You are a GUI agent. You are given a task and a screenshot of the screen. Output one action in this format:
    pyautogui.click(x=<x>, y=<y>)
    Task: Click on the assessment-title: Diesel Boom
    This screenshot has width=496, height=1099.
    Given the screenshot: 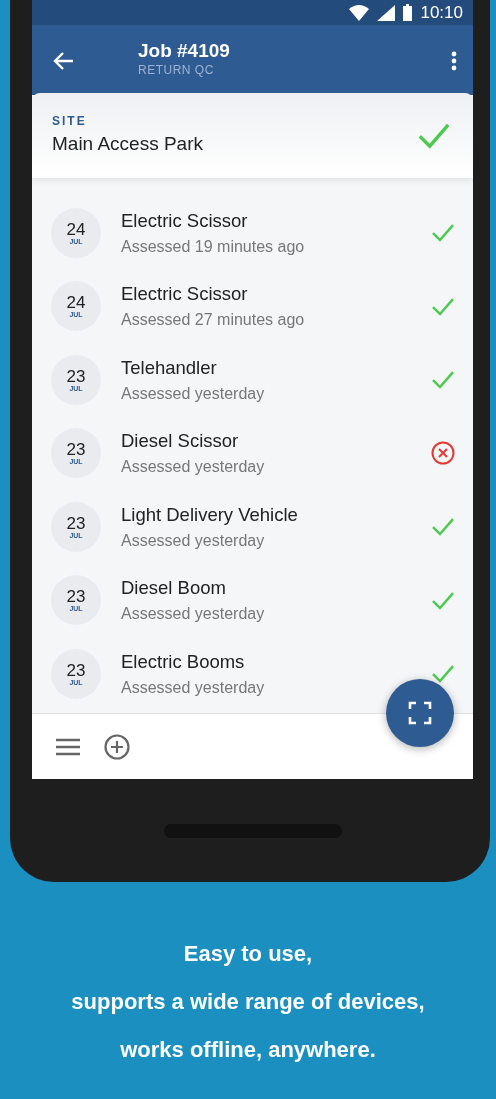 What is the action you would take?
    pyautogui.click(x=174, y=588)
    